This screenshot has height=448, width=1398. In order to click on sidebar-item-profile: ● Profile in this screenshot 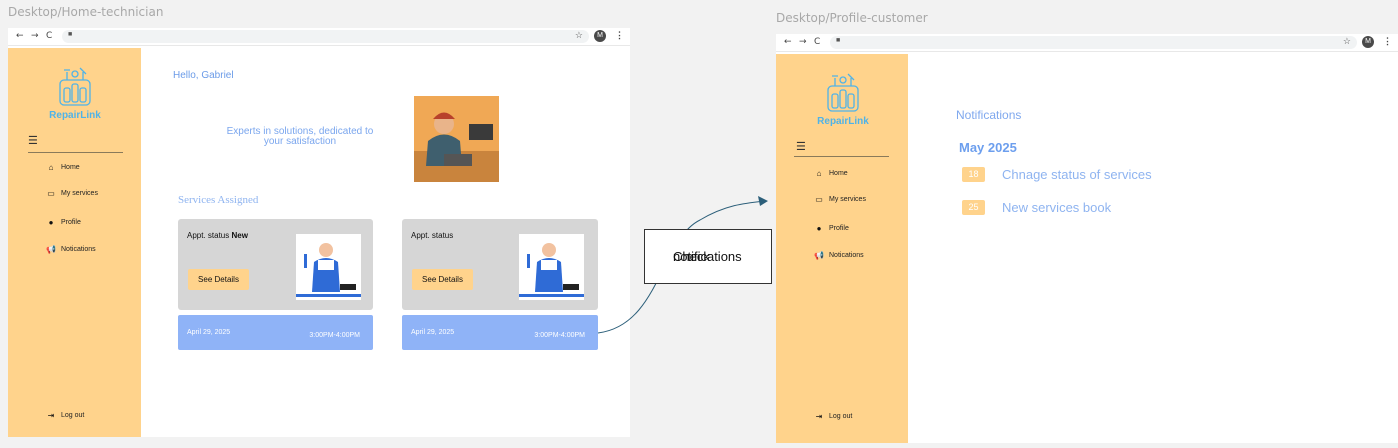, I will do `click(831, 228)`.